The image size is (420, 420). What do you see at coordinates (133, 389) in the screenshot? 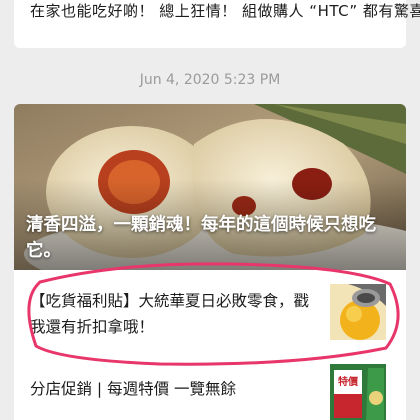
I see `article-item-title: 分店促銷 | 每週特價 一覽無餘` at bounding box center [133, 389].